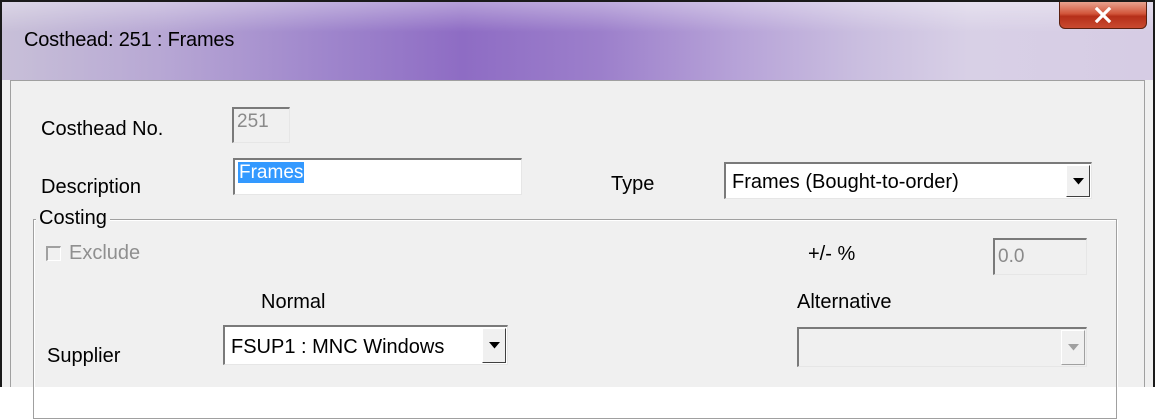  What do you see at coordinates (73, 218) in the screenshot?
I see `costing-group-label: Costing` at bounding box center [73, 218].